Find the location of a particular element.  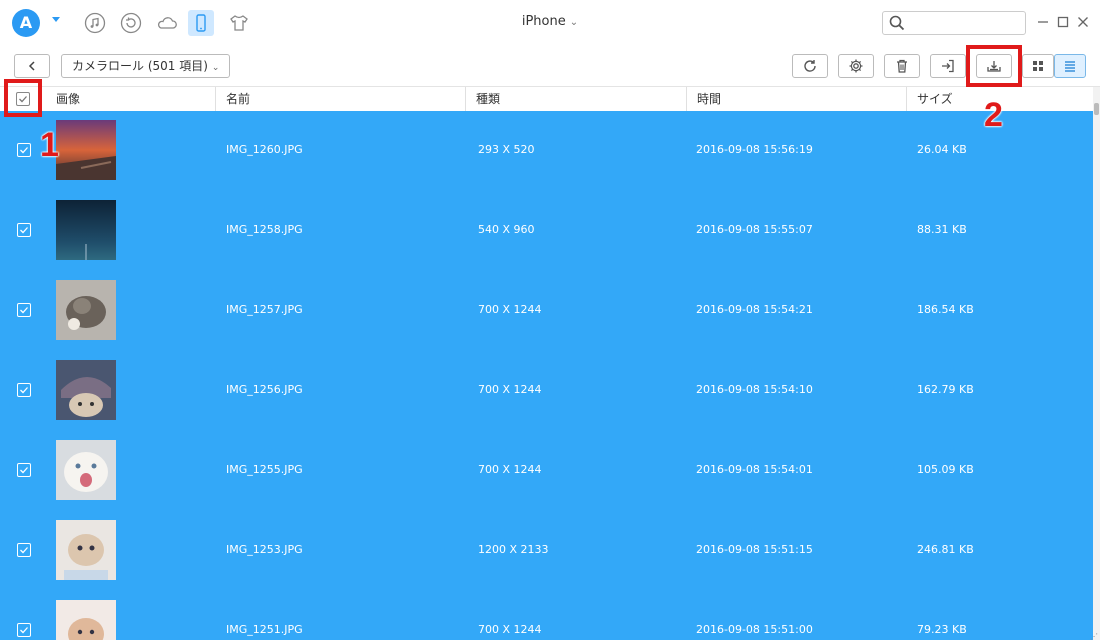

import-button is located at coordinates (948, 66).